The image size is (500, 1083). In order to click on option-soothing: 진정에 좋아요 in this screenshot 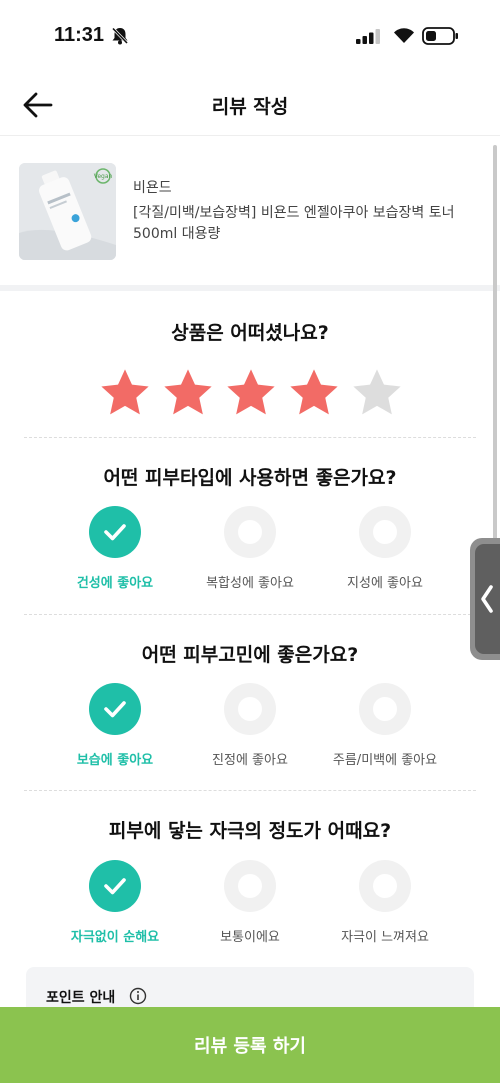, I will do `click(250, 725)`.